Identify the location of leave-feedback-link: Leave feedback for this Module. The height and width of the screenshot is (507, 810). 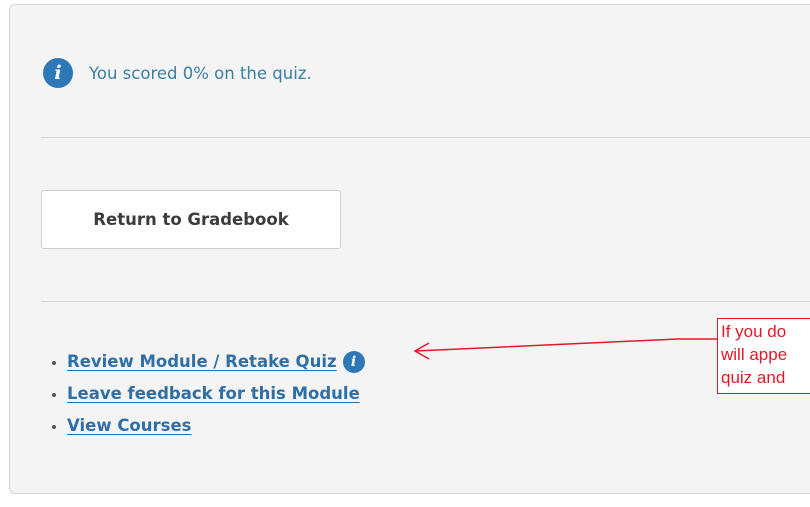
(213, 393).